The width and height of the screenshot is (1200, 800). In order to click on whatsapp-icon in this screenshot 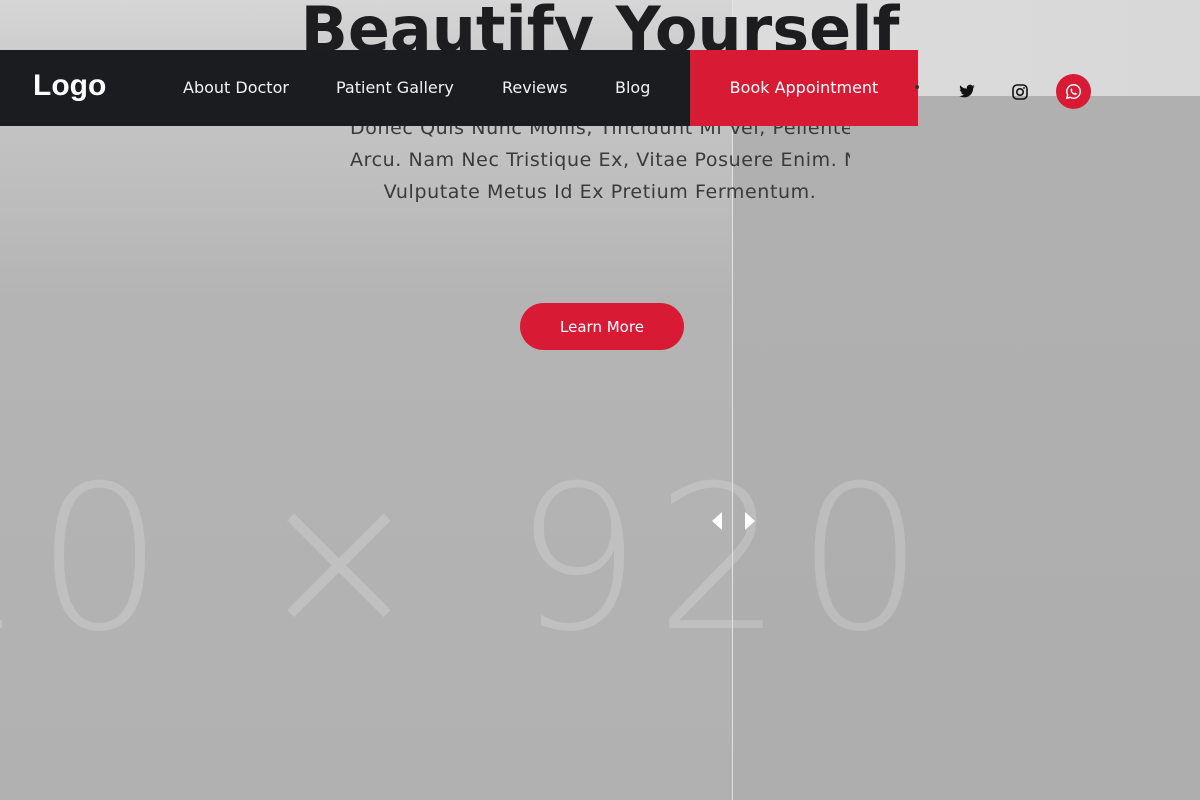, I will do `click(1073, 91)`.